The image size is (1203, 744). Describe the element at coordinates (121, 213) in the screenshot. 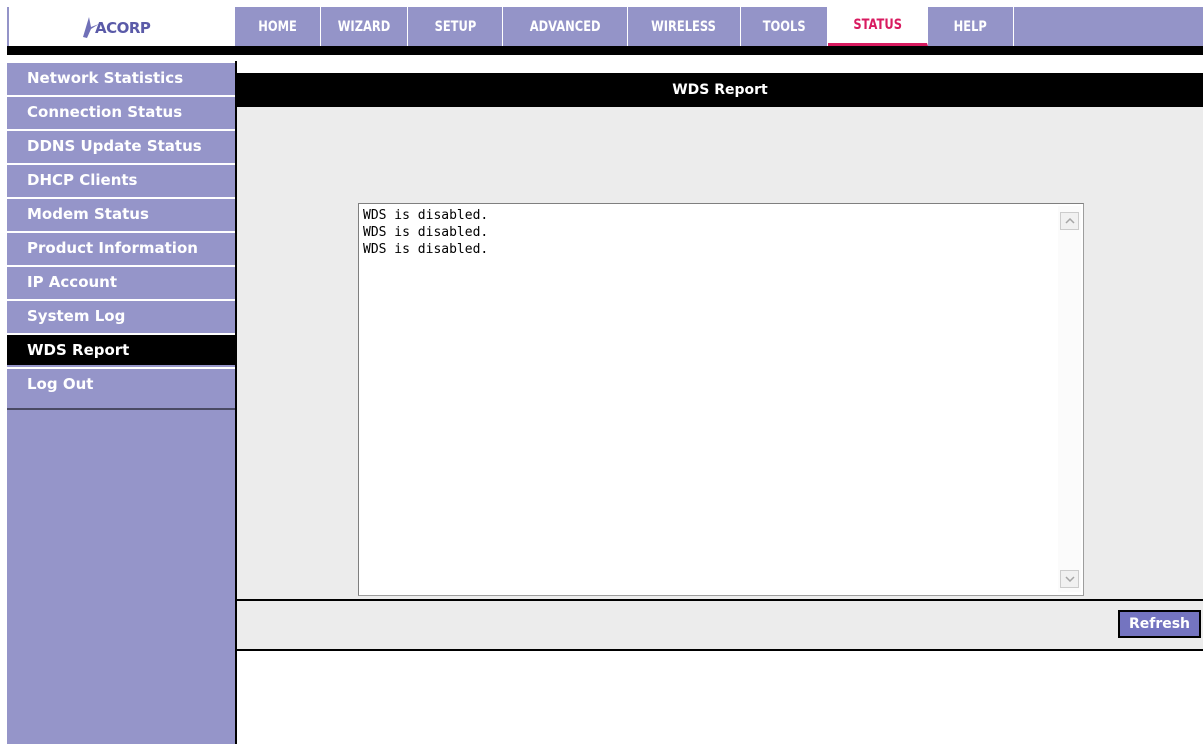

I see `sidebar-item-modem-status: Modem Status` at that location.